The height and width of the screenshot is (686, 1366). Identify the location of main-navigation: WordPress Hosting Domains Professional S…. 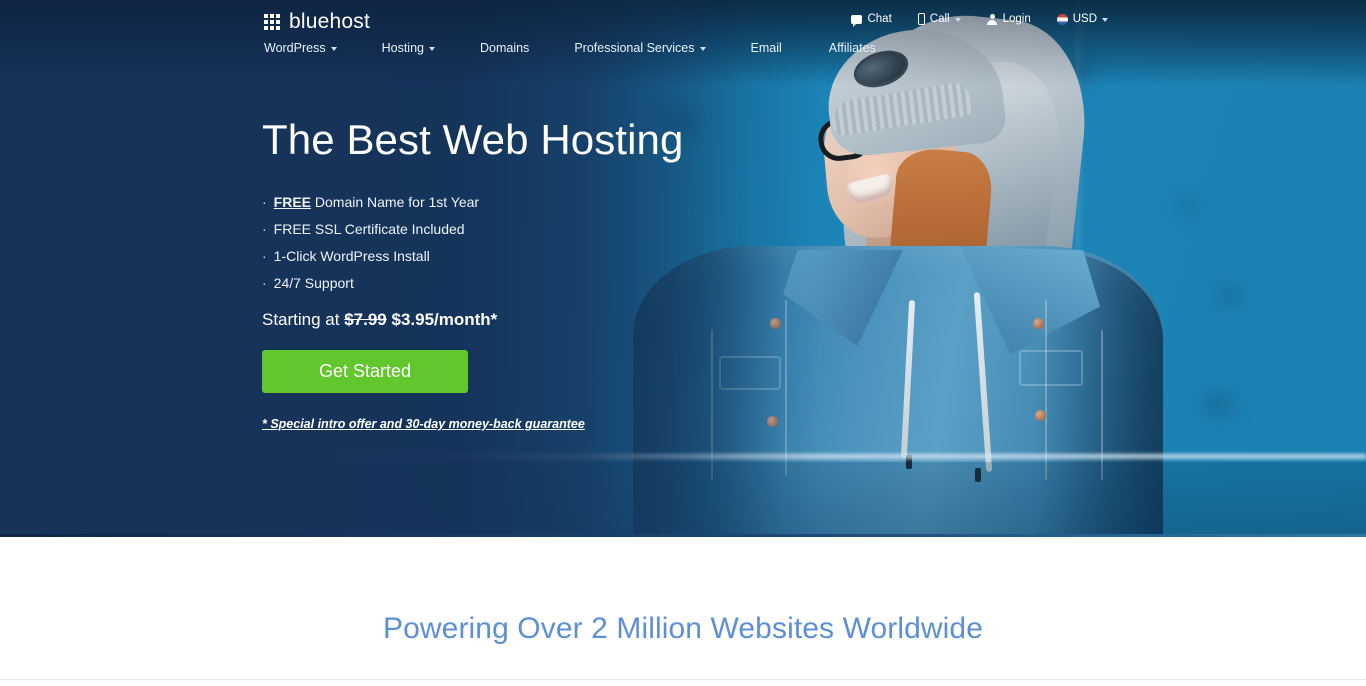
(570, 48).